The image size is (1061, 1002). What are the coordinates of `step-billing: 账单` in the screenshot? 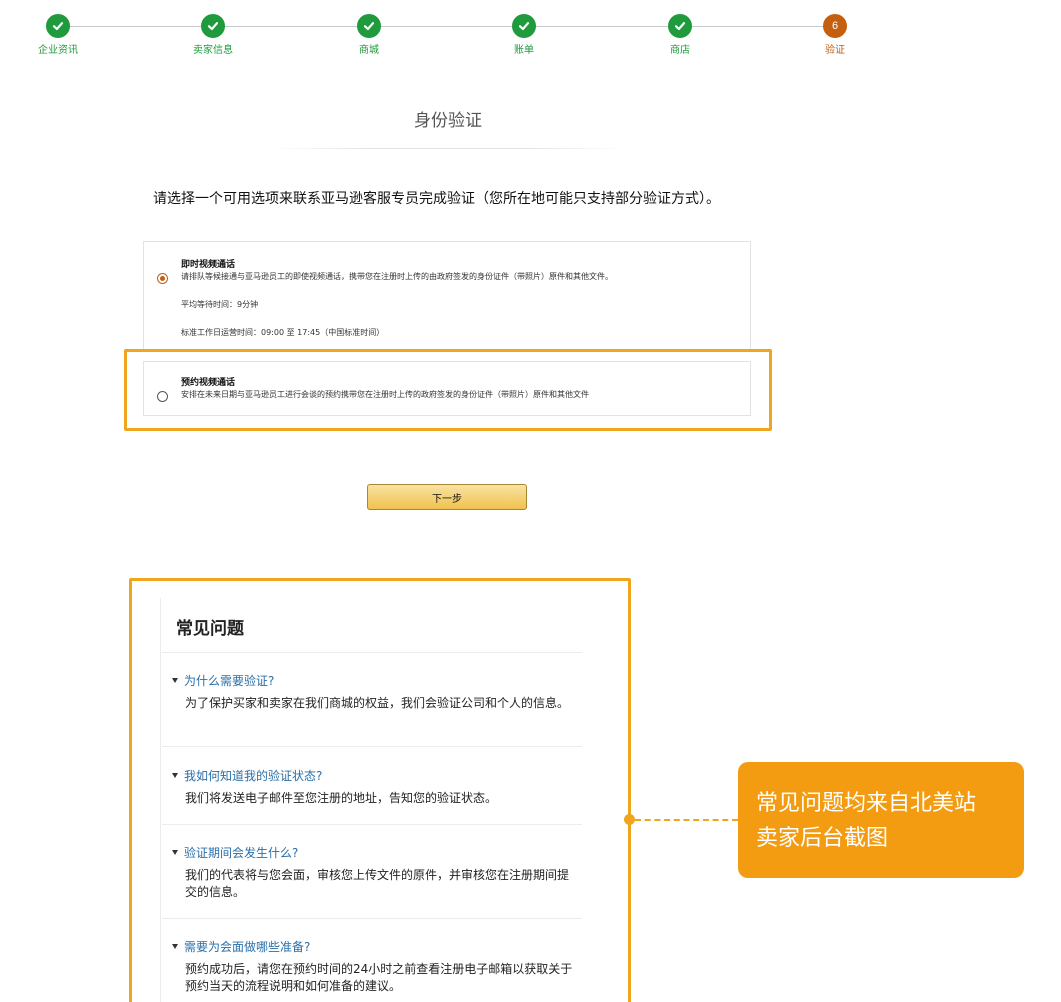 It's located at (524, 35).